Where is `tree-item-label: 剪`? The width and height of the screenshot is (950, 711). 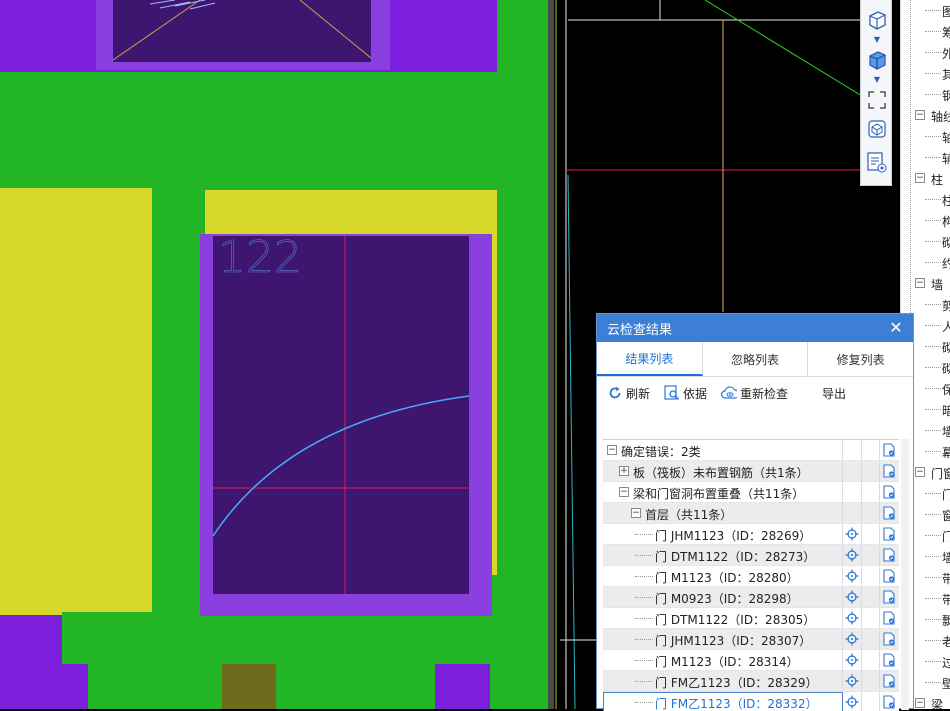
tree-item-label: 剪 is located at coordinates (946, 305).